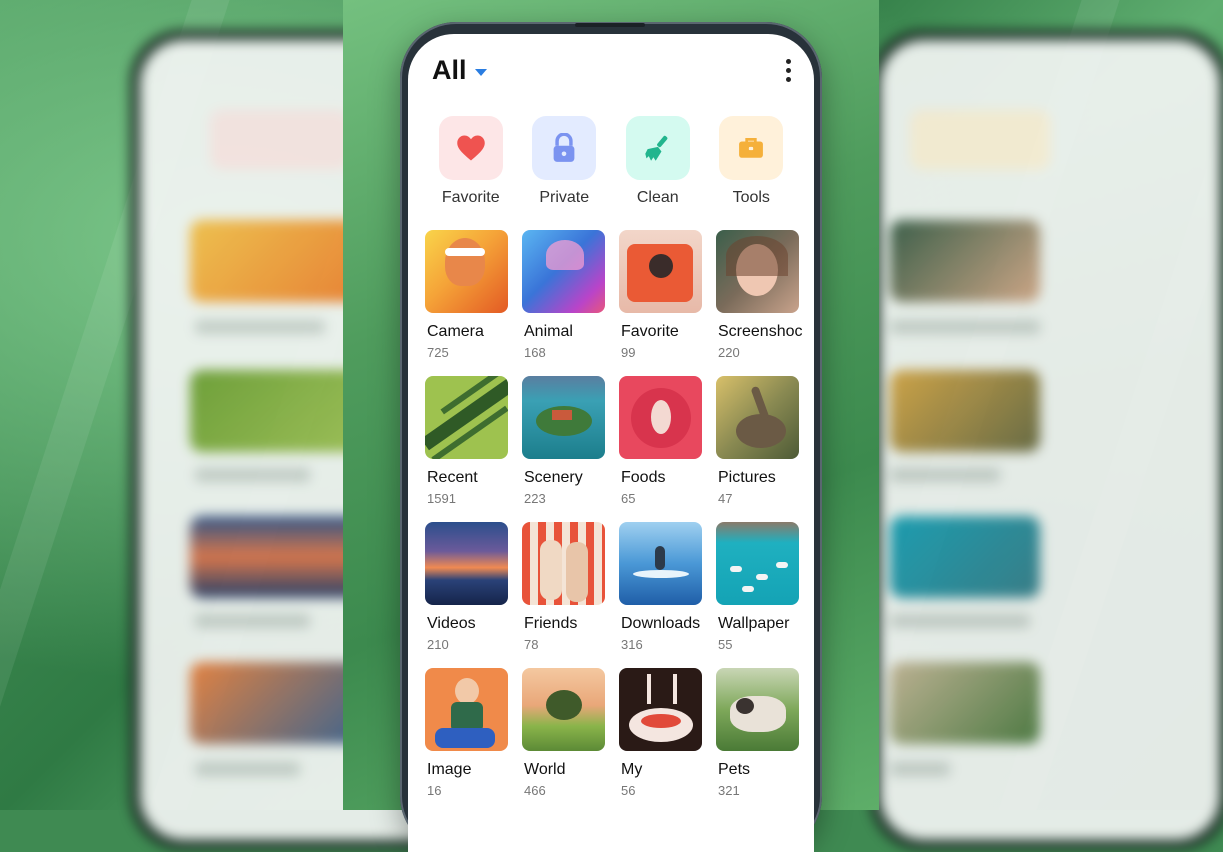 This screenshot has height=852, width=1223. What do you see at coordinates (455, 331) in the screenshot?
I see `album-name: Camera` at bounding box center [455, 331].